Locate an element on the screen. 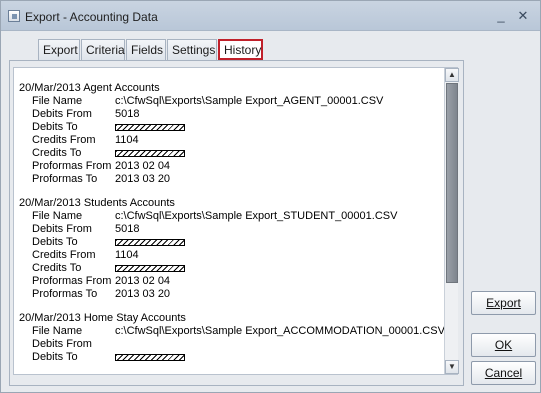 The width and height of the screenshot is (541, 393). history-row: Debits From is located at coordinates (229, 344).